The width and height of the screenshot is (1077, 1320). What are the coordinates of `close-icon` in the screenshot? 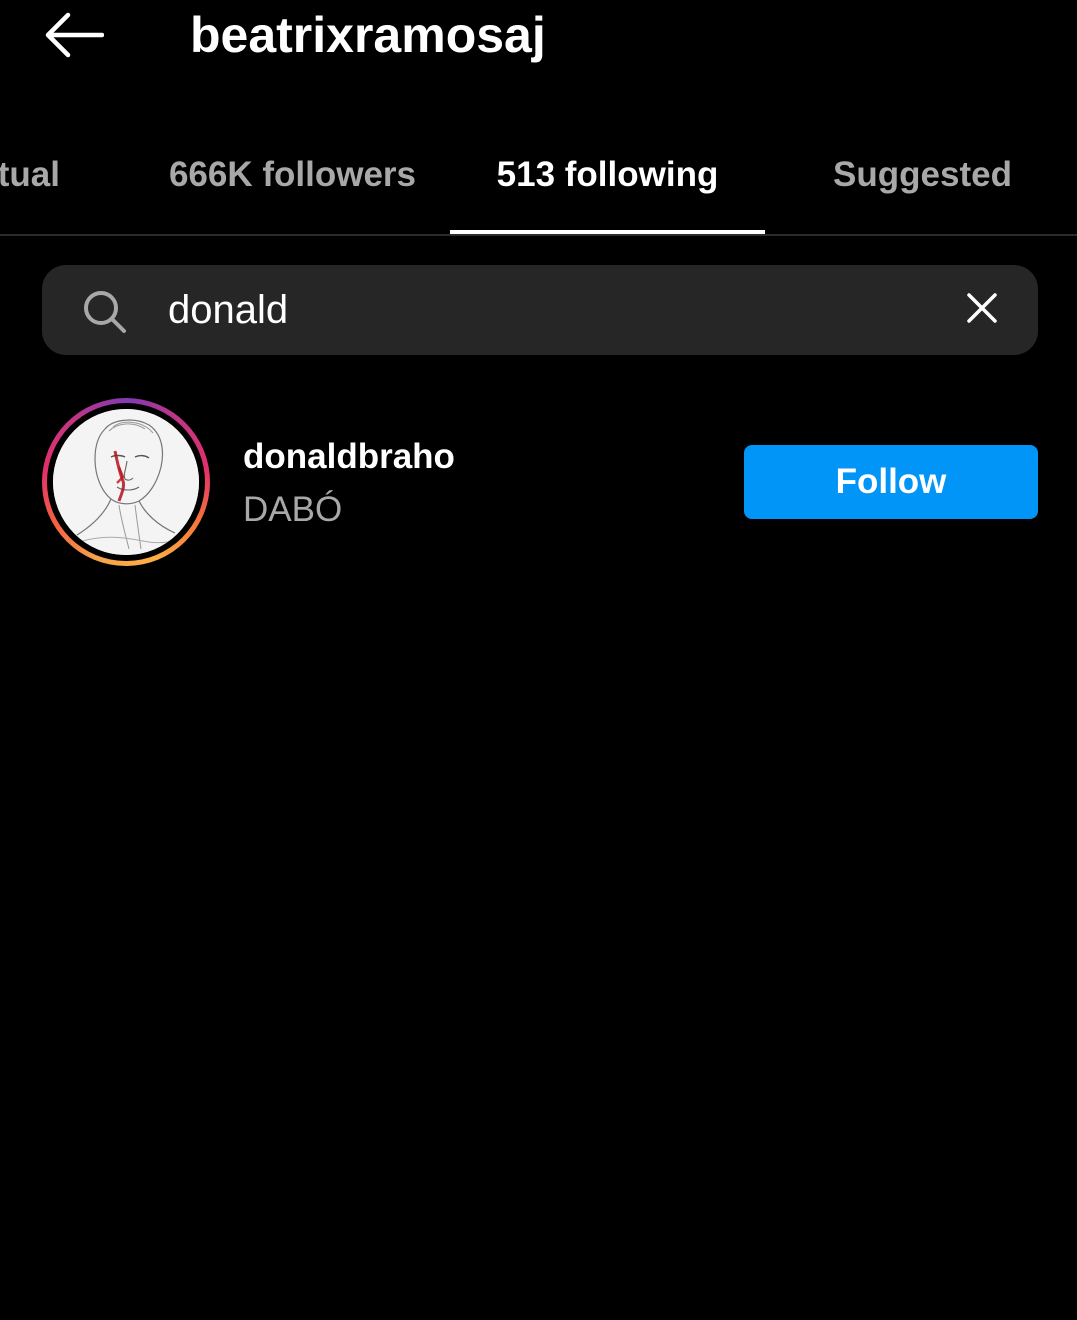 It's located at (982, 310).